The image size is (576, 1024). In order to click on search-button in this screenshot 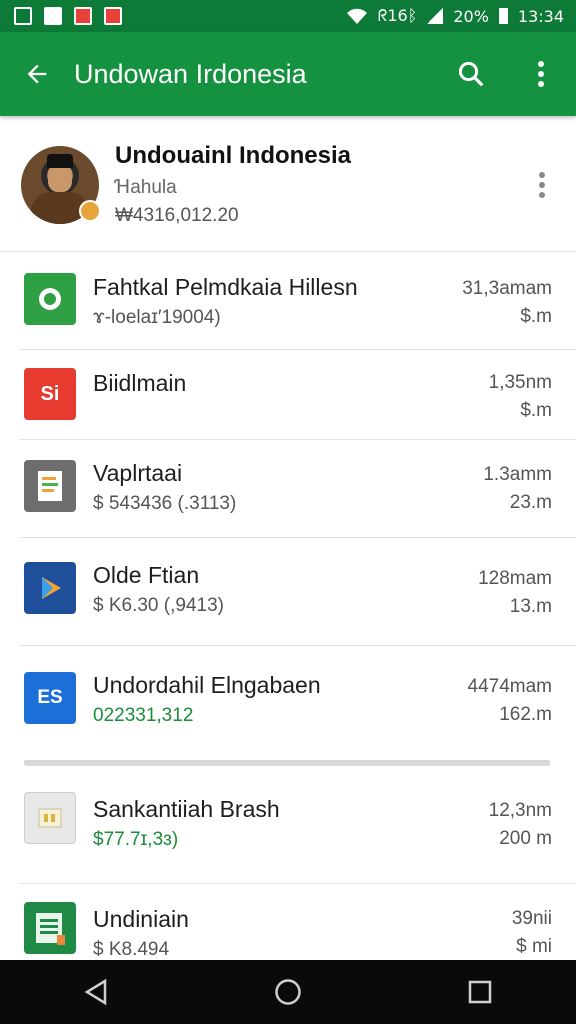, I will do `click(471, 74)`.